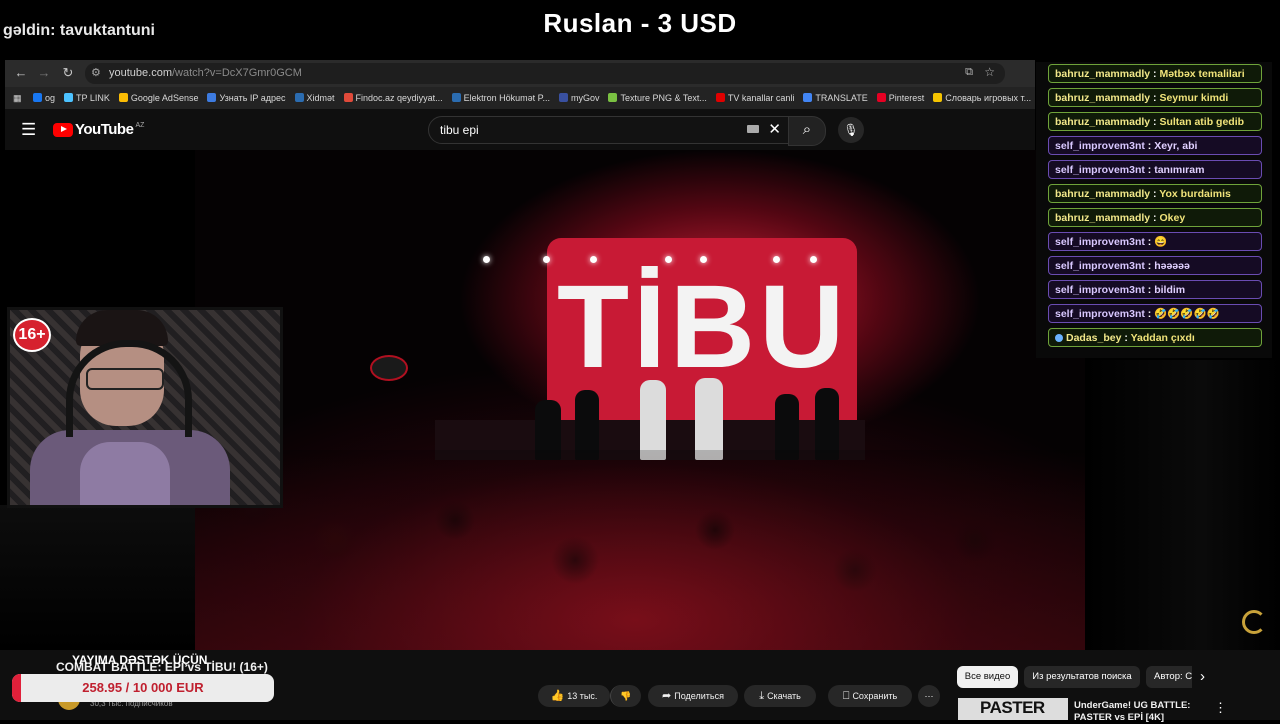  I want to click on more-icon: ⋯, so click(929, 696).